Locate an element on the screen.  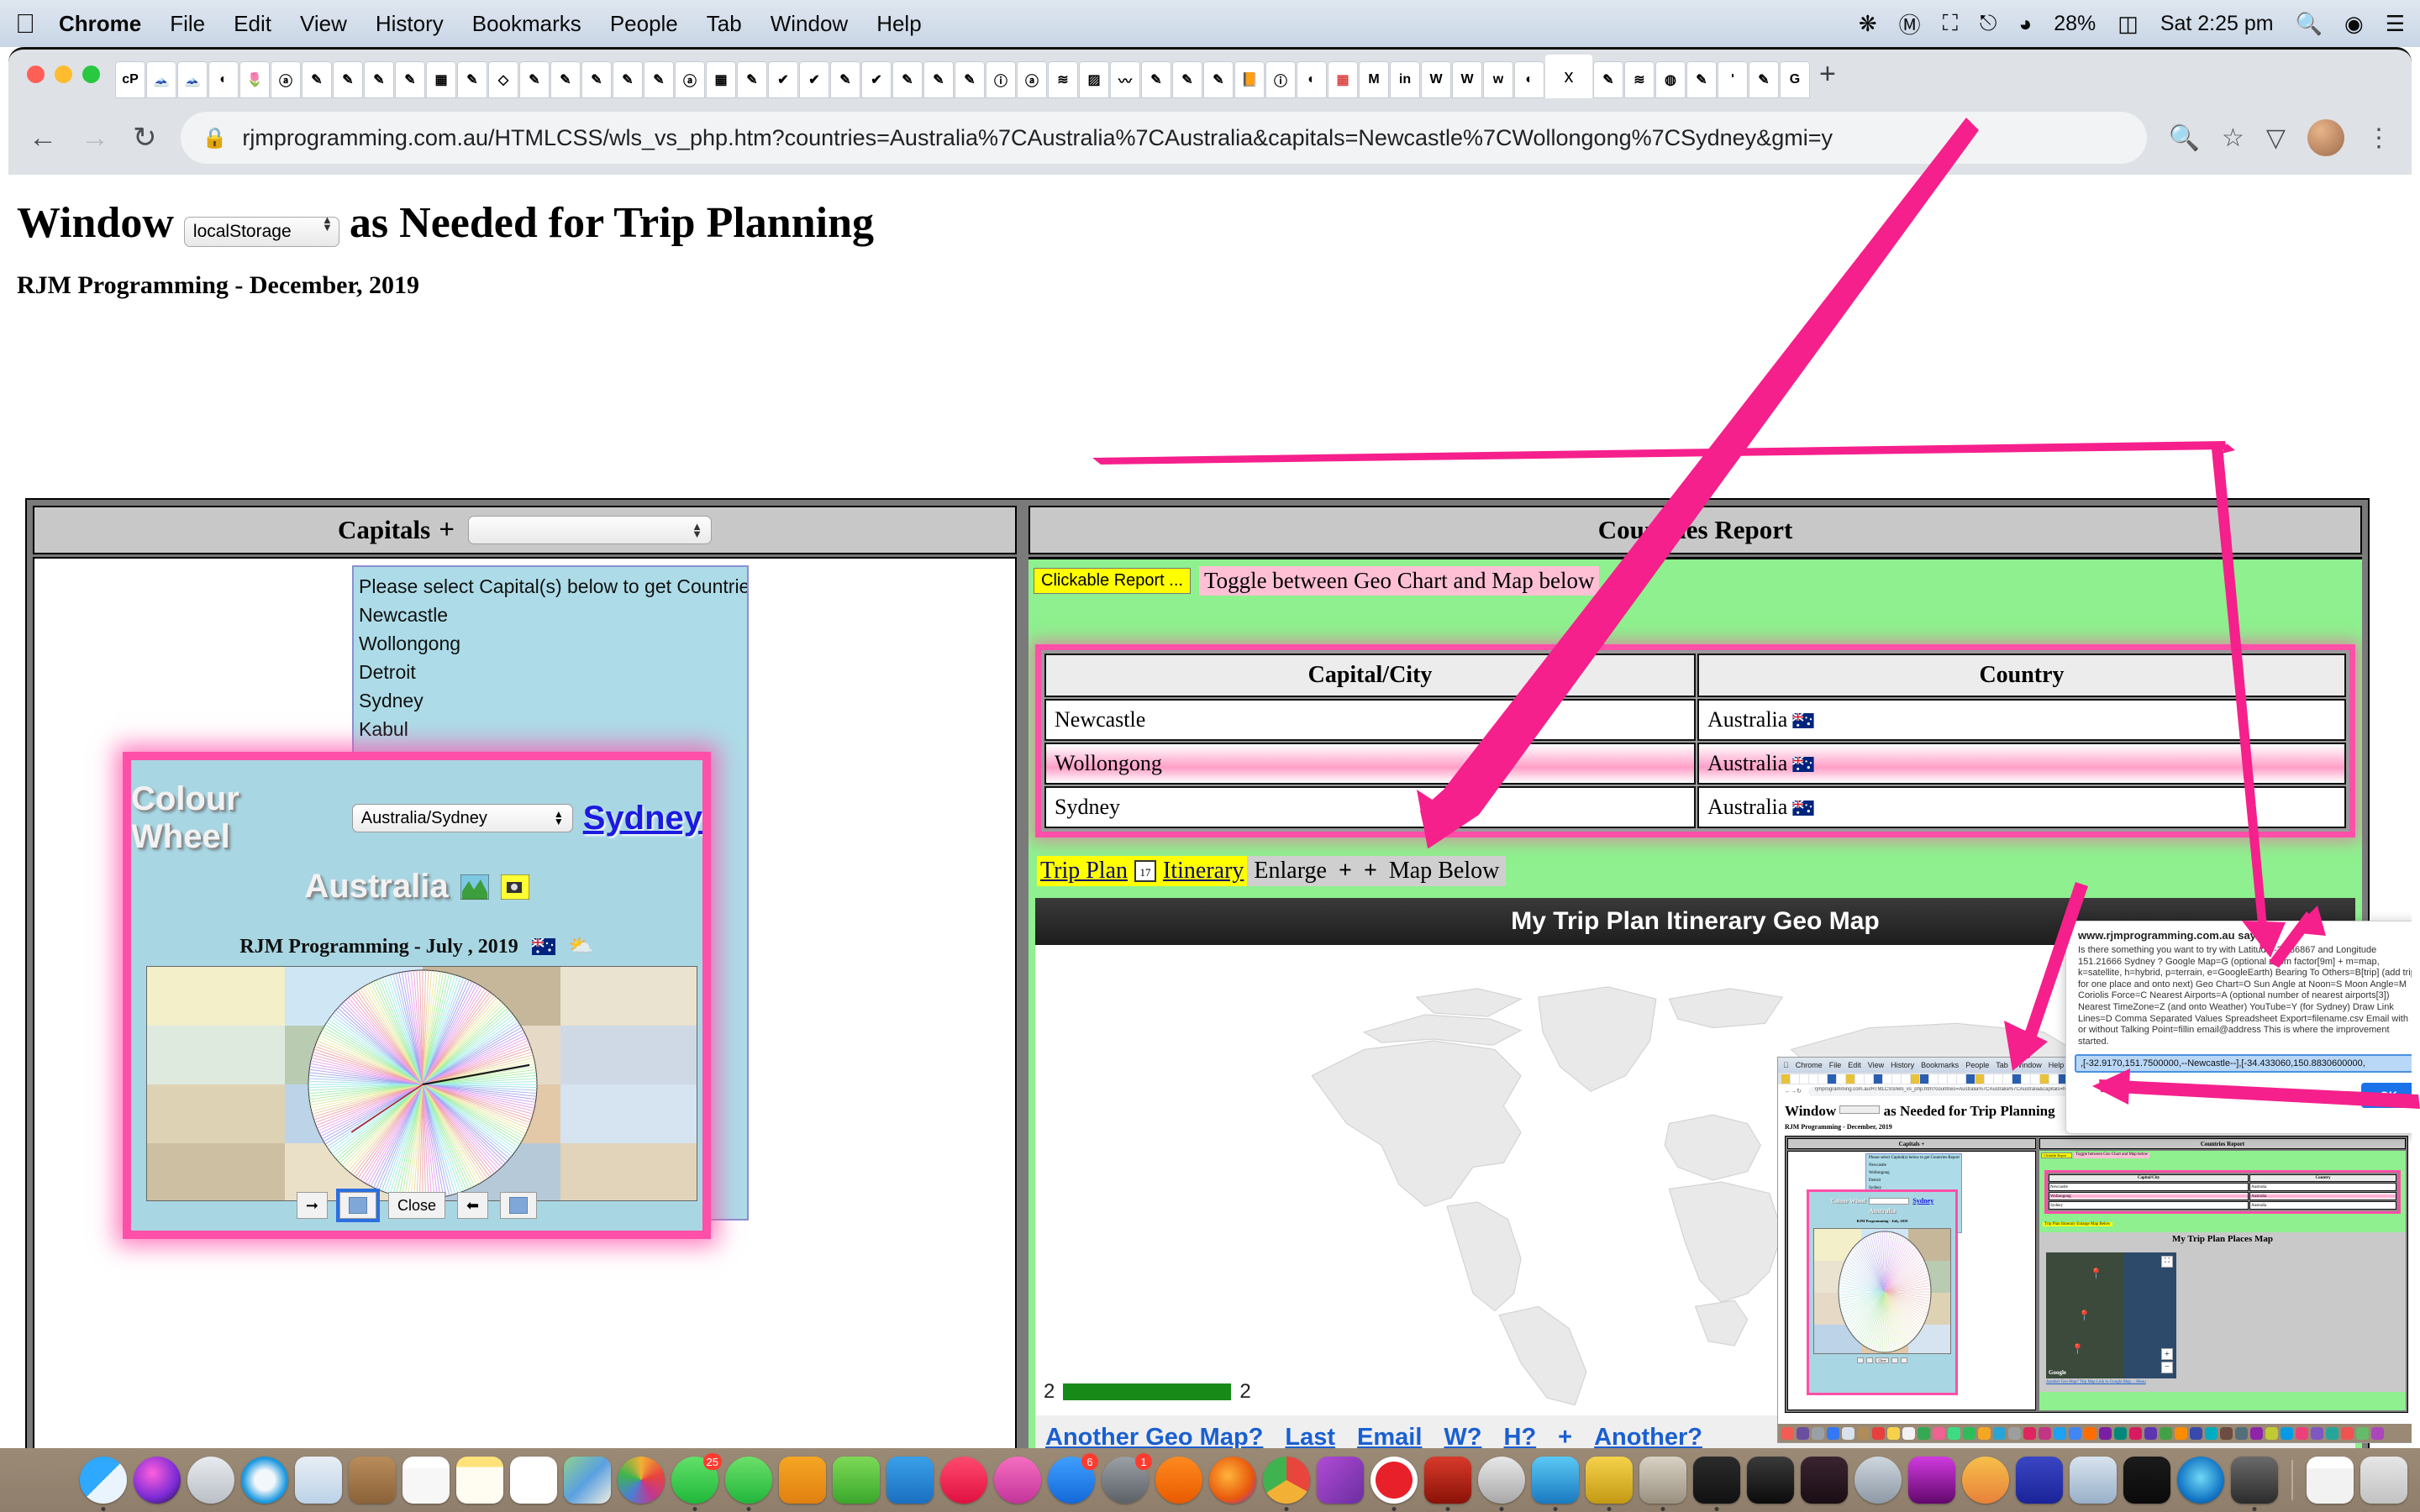
calendar-17-icon: 17 is located at coordinates (1145, 871).